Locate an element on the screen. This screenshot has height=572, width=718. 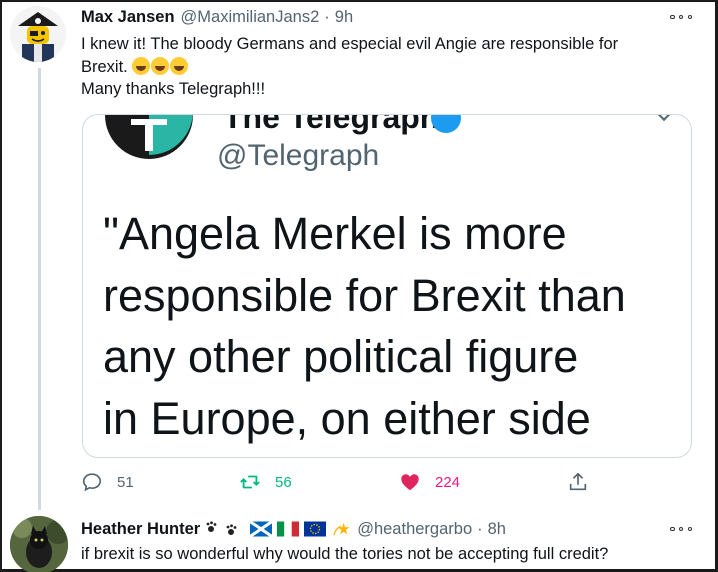
dizzy-star-icon is located at coordinates (341, 529).